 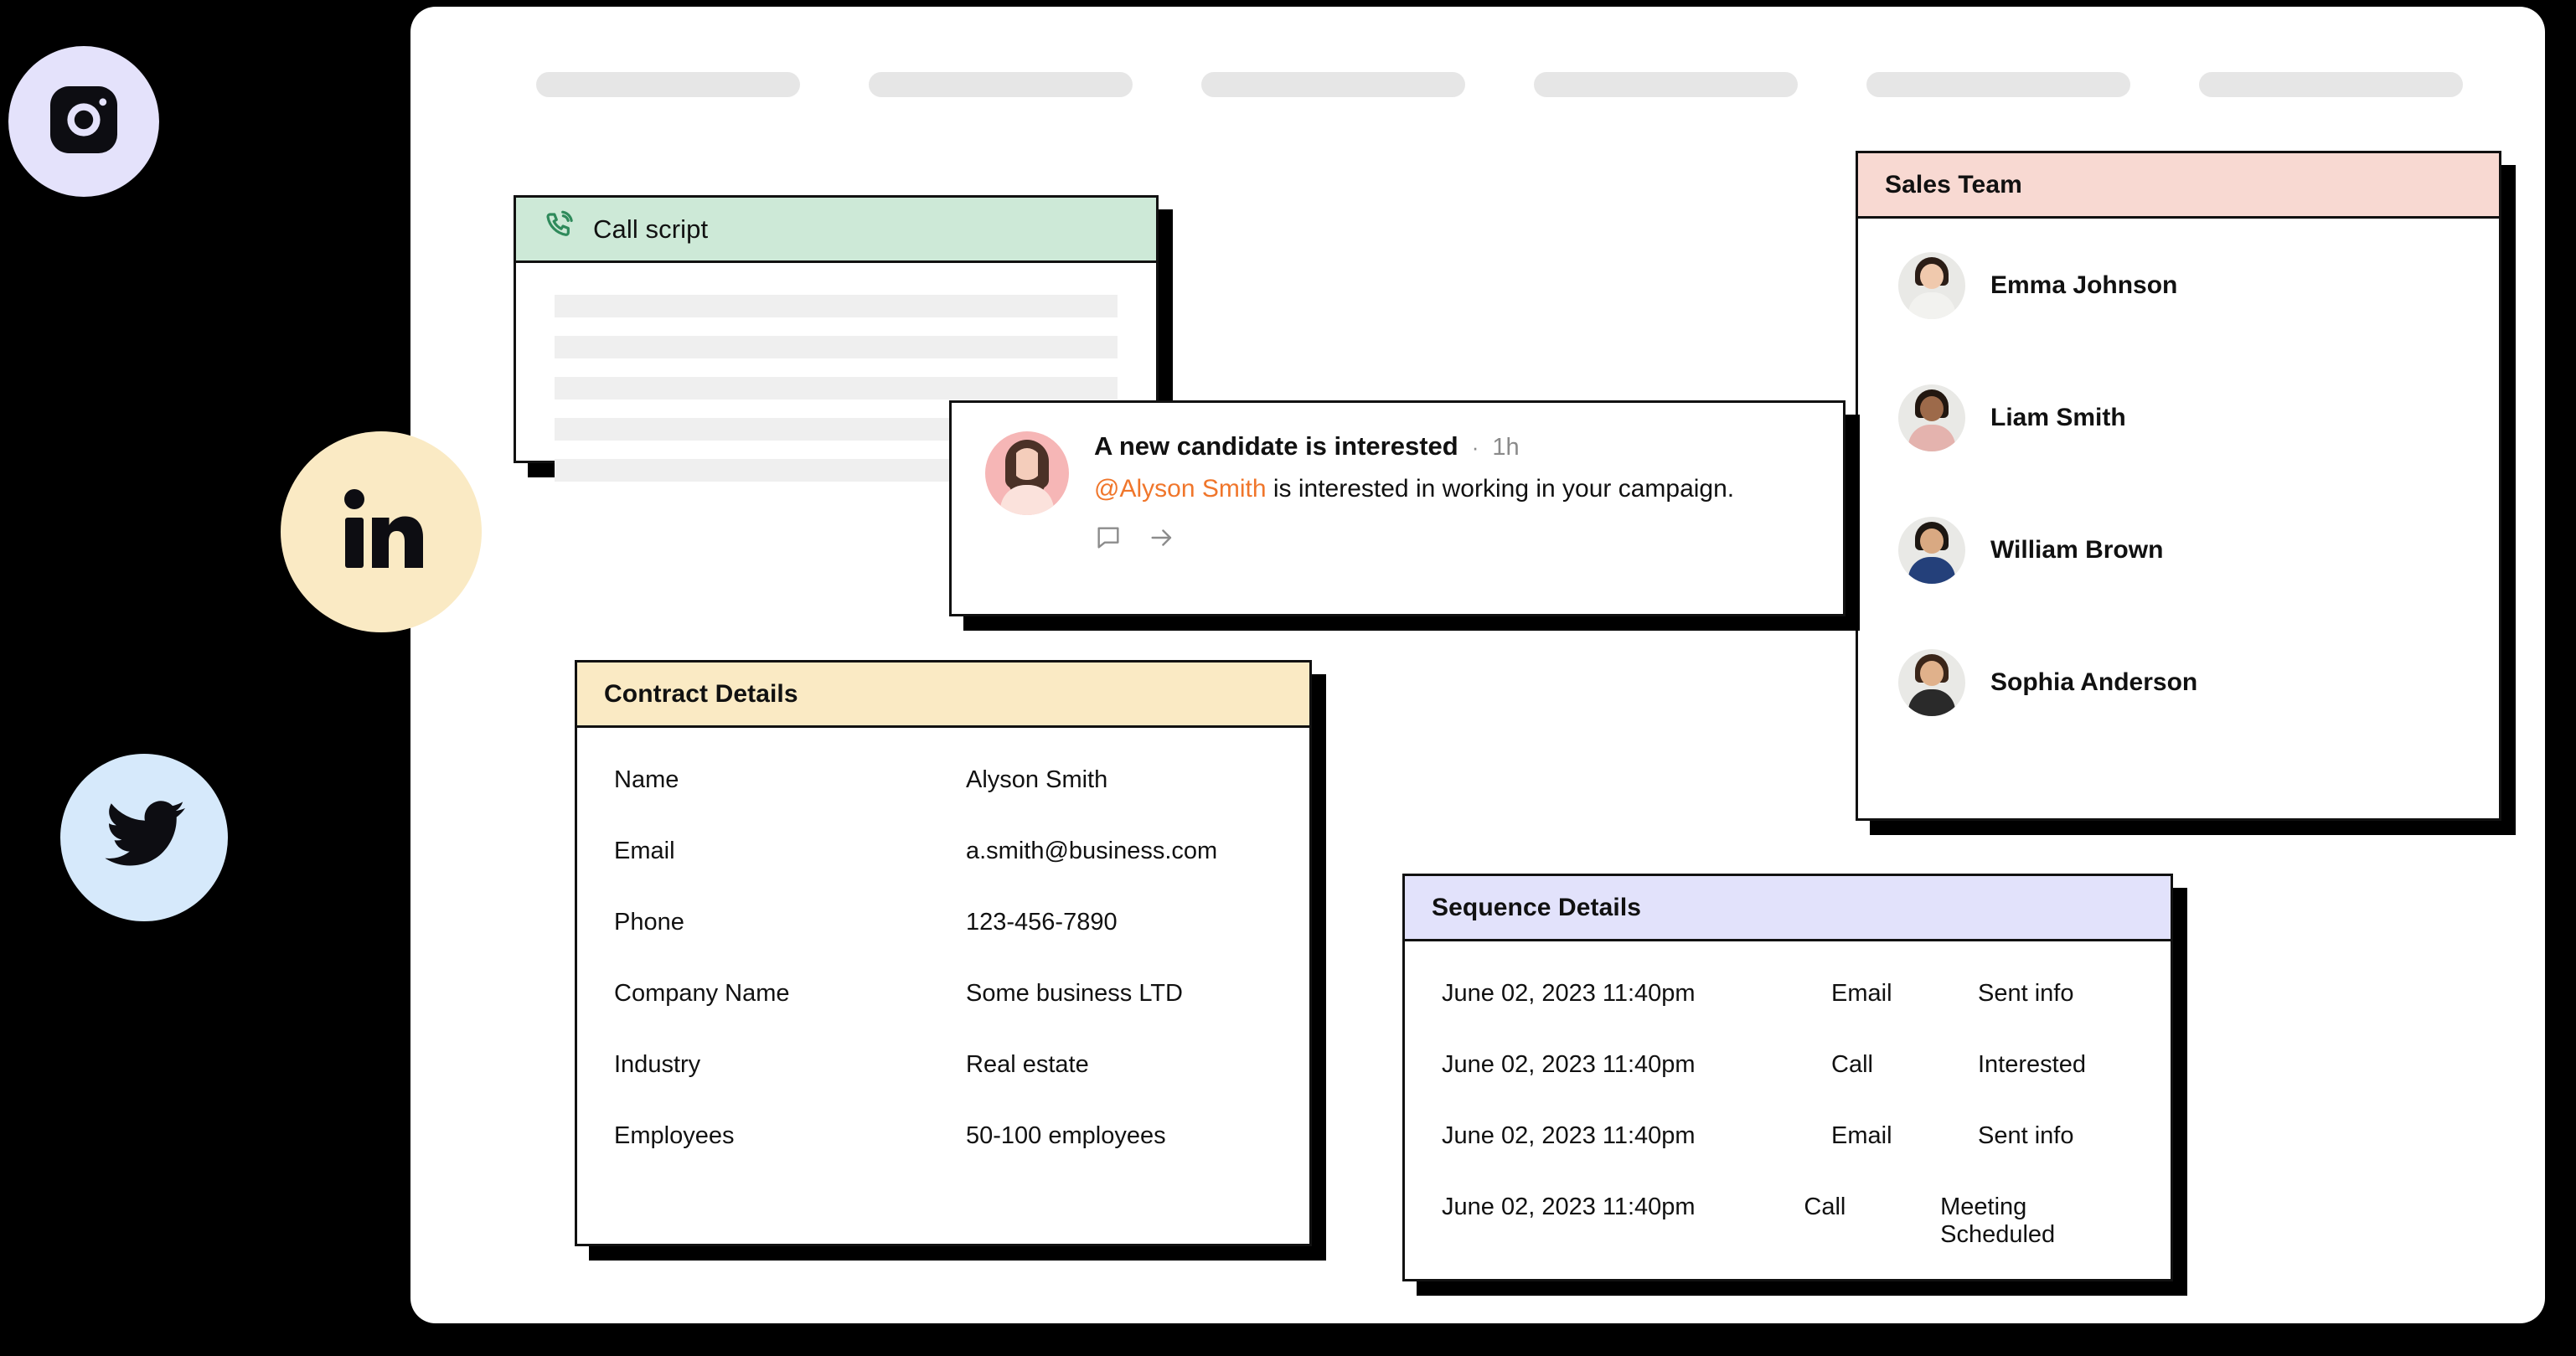 I want to click on notification-timestamp: 1h, so click(x=1506, y=447).